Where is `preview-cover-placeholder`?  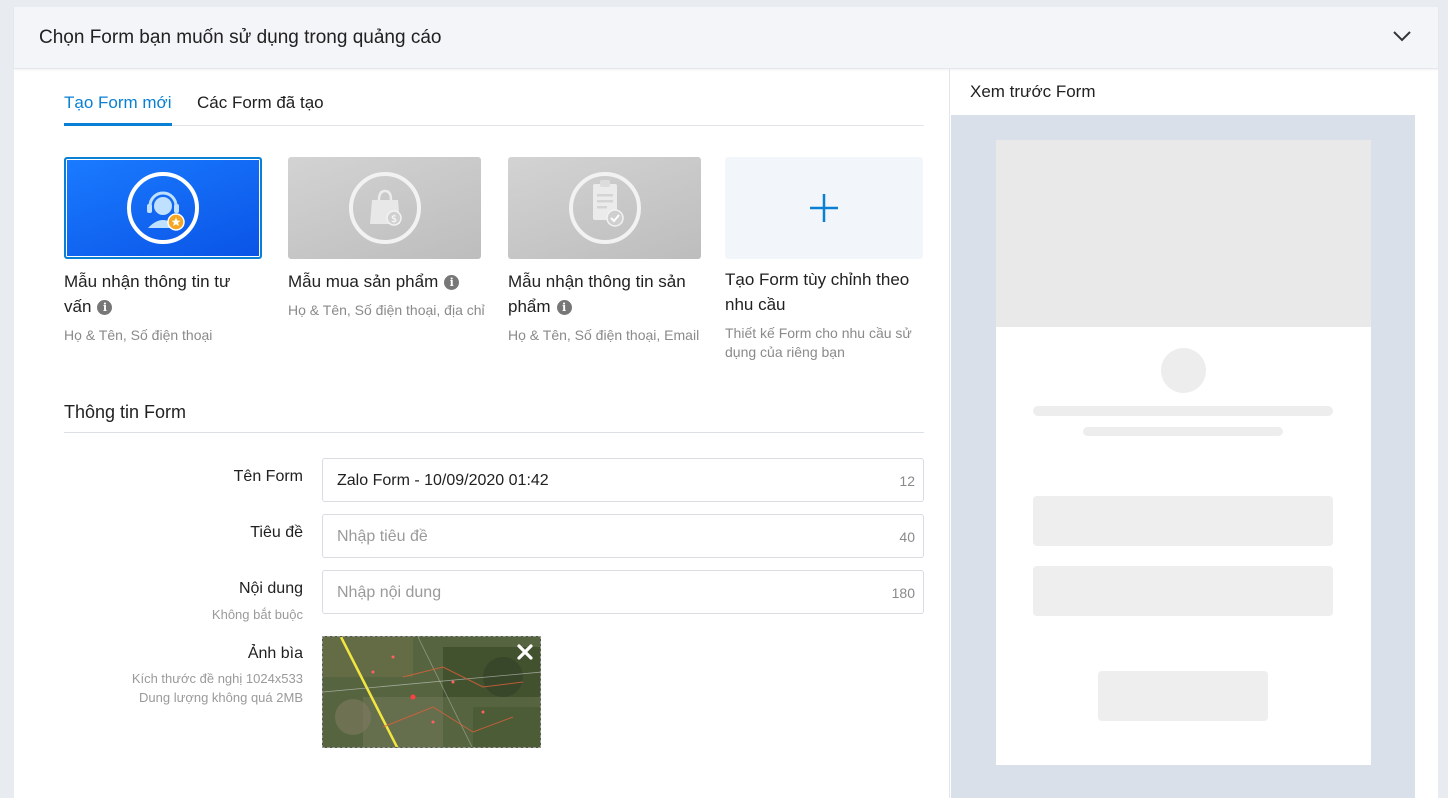
preview-cover-placeholder is located at coordinates (1183, 233).